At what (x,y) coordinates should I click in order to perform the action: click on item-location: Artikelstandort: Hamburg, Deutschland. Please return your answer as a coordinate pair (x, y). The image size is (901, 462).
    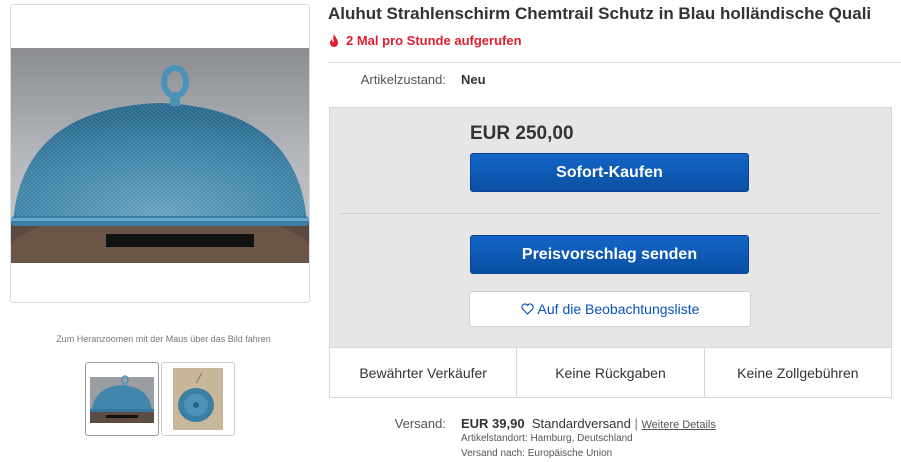
    Looking at the image, I should click on (547, 438).